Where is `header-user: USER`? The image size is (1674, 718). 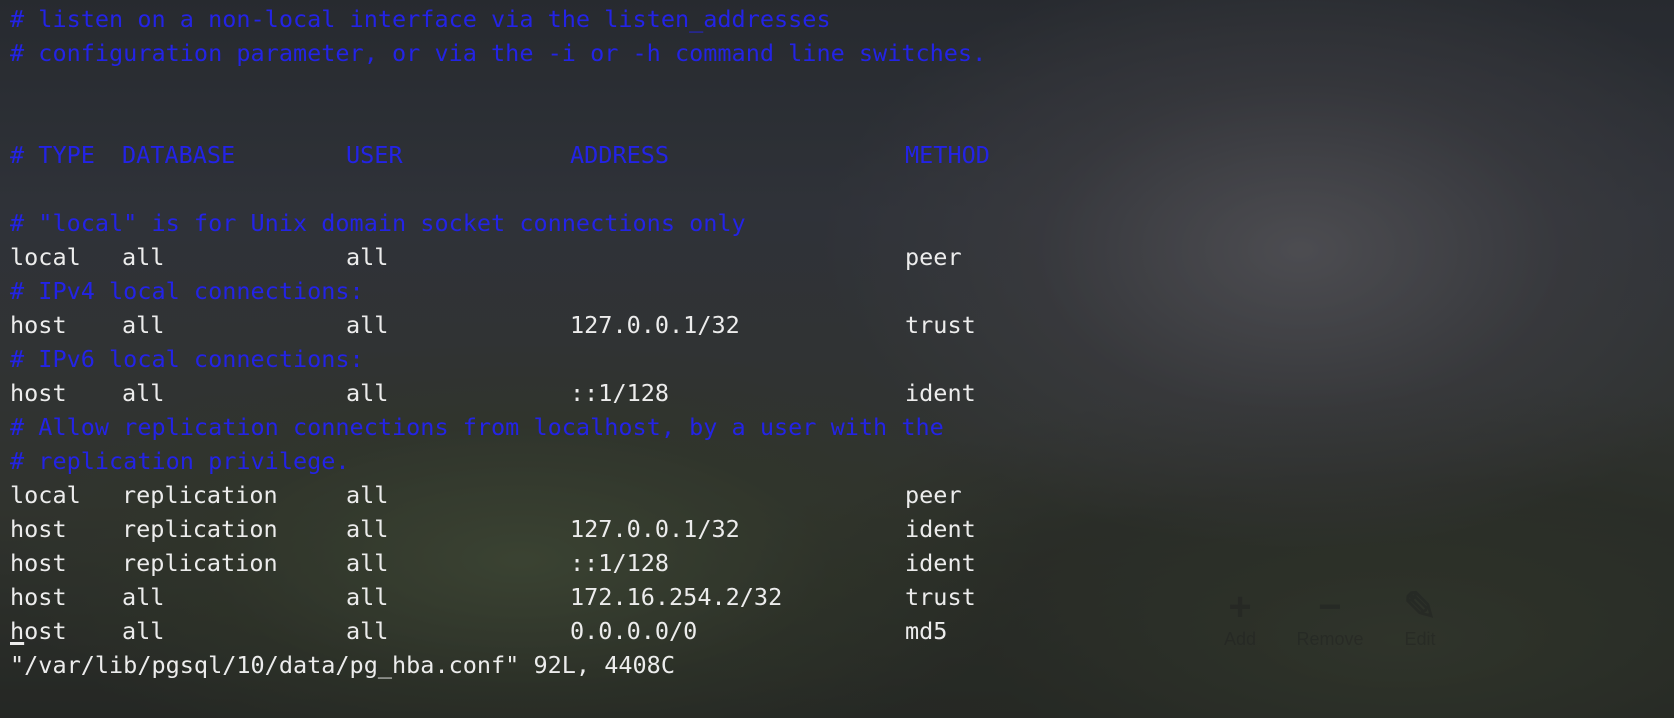
header-user: USER is located at coordinates (374, 155).